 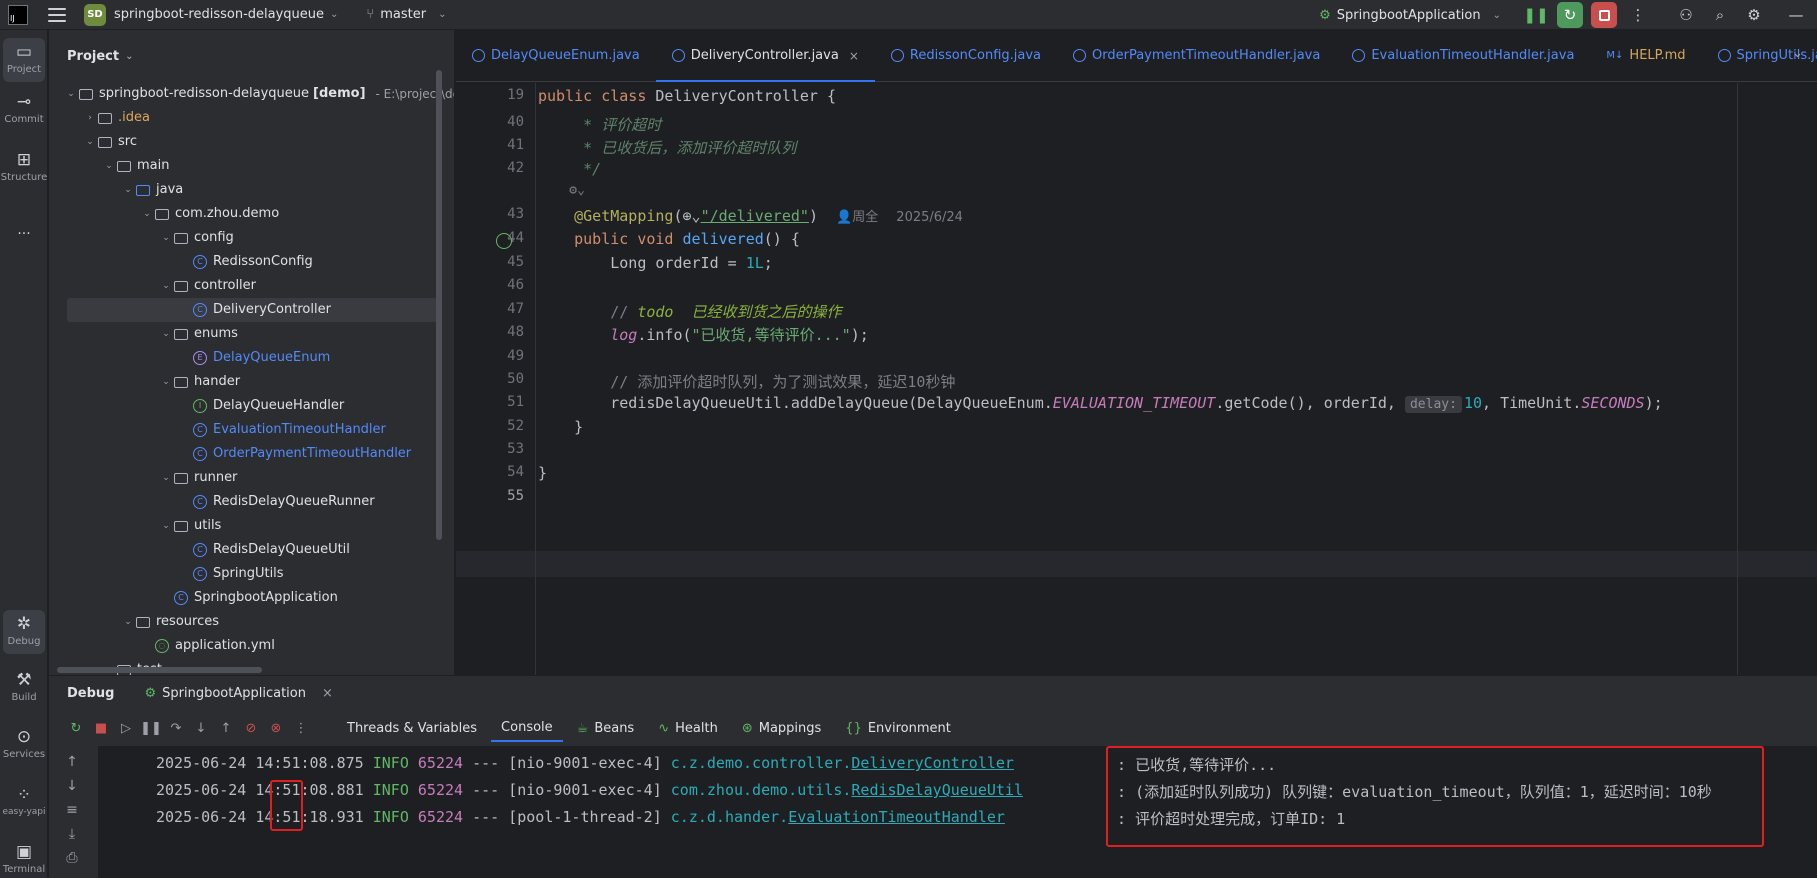 I want to click on step-out-icon: ↑, so click(x=226, y=728).